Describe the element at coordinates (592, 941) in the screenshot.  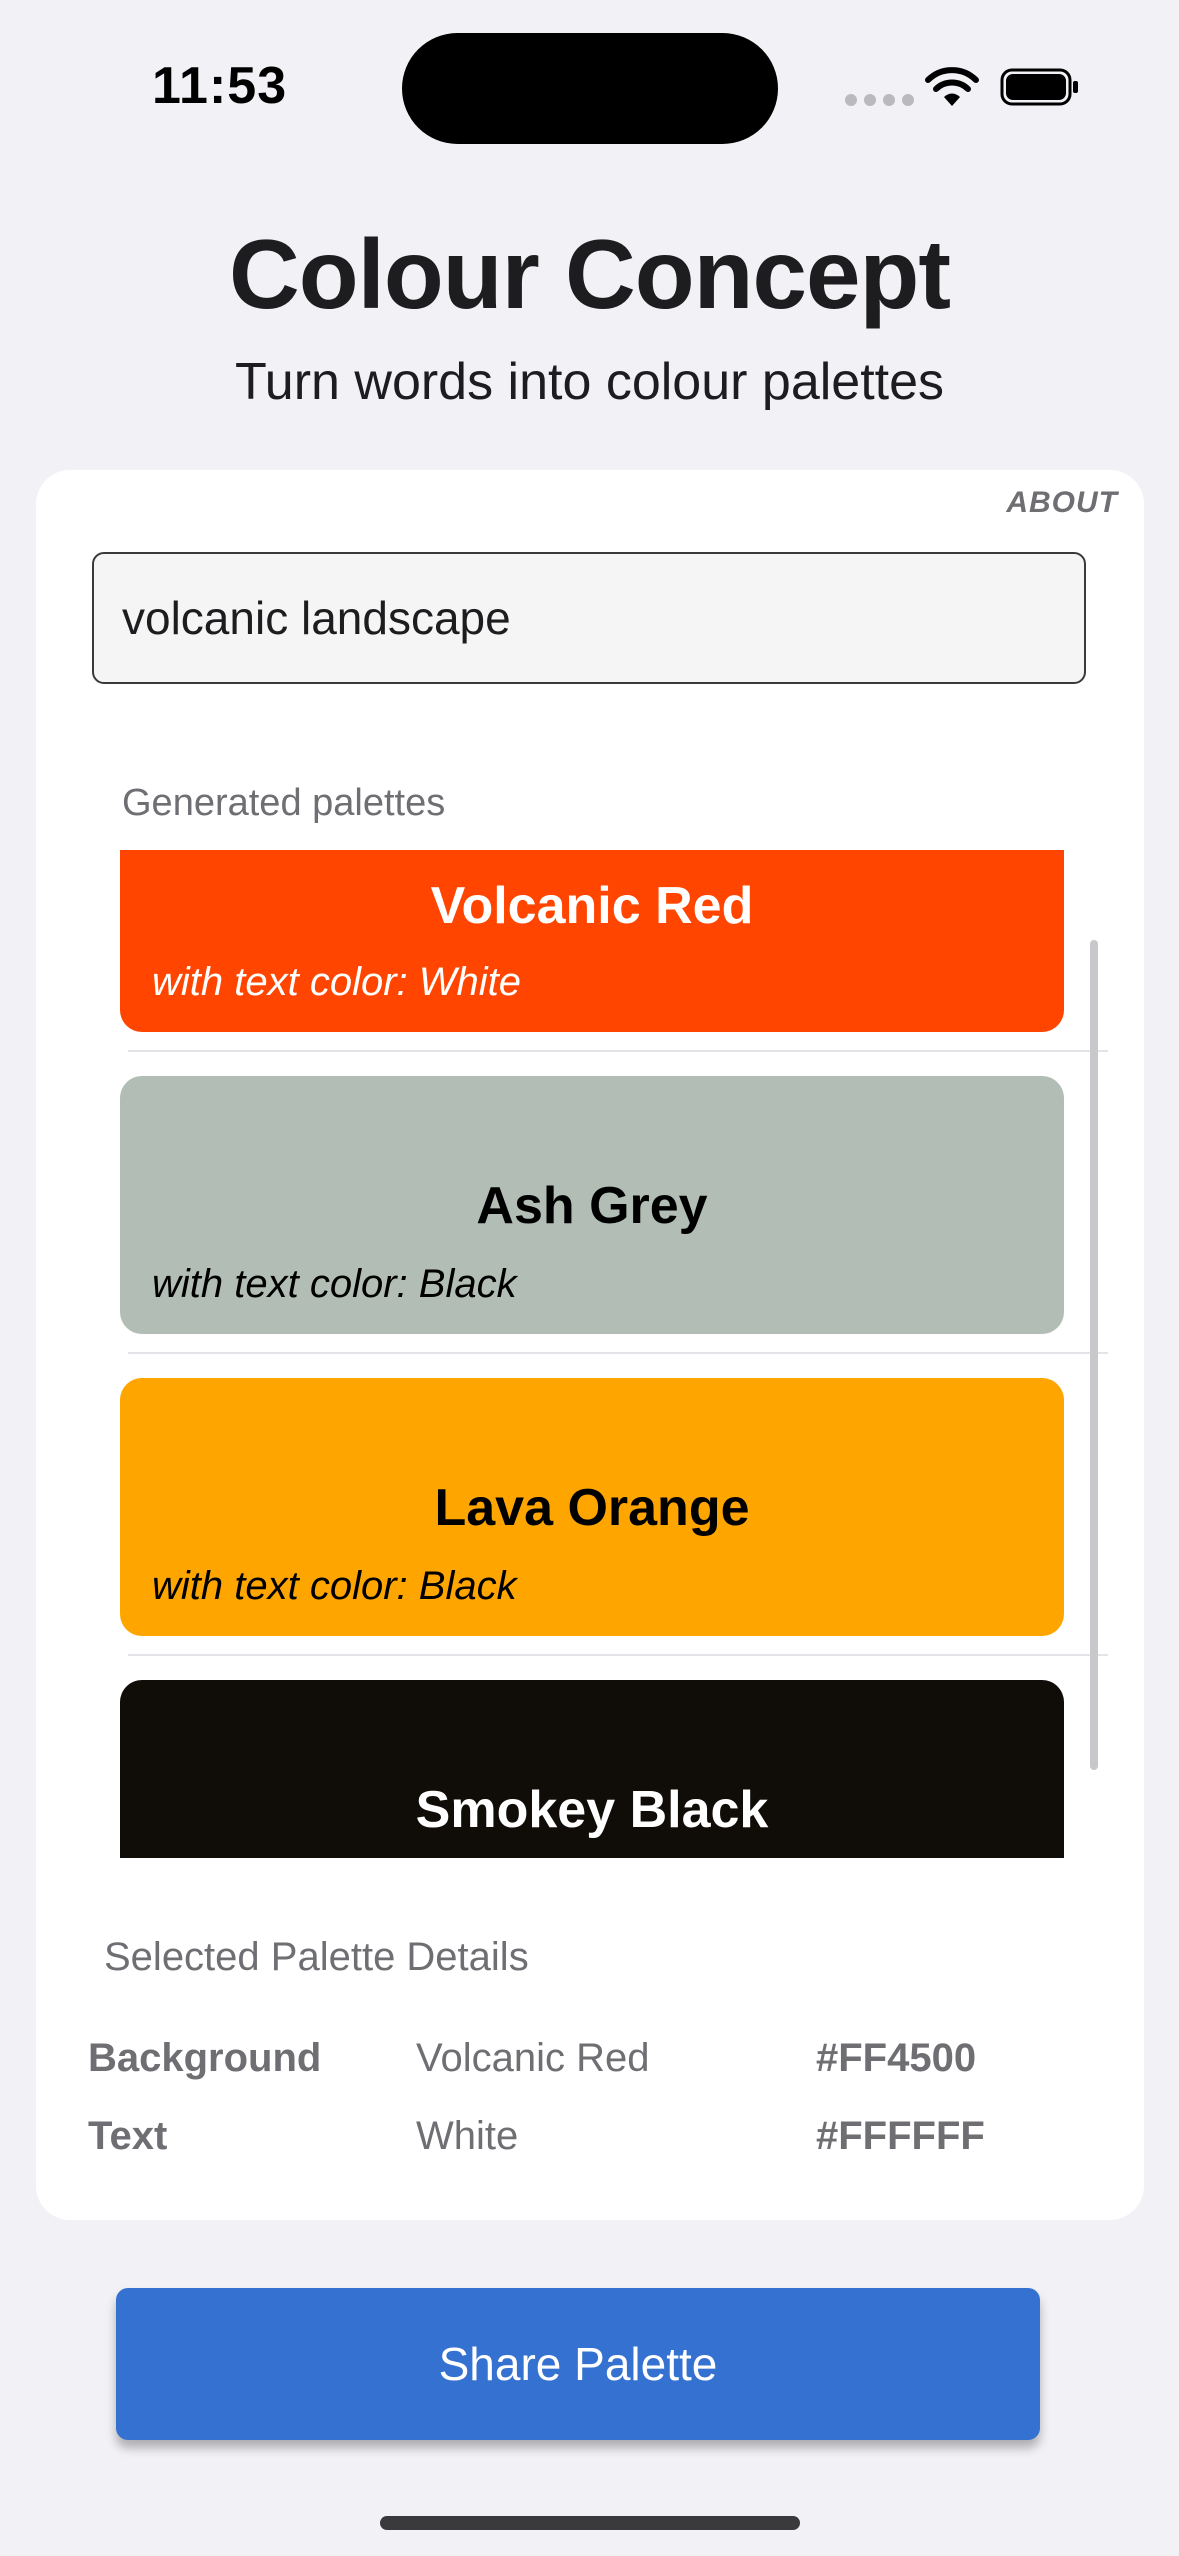
I see `palette-card-volcanic-red: Volcanic Red with text color: White` at that location.